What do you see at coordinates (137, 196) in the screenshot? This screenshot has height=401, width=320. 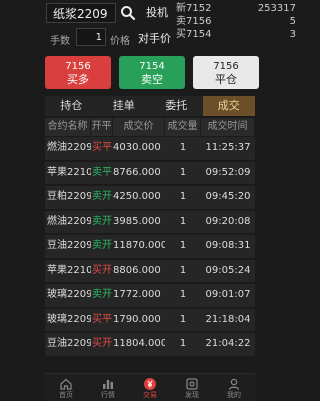 I see `row-price: 4250.000` at bounding box center [137, 196].